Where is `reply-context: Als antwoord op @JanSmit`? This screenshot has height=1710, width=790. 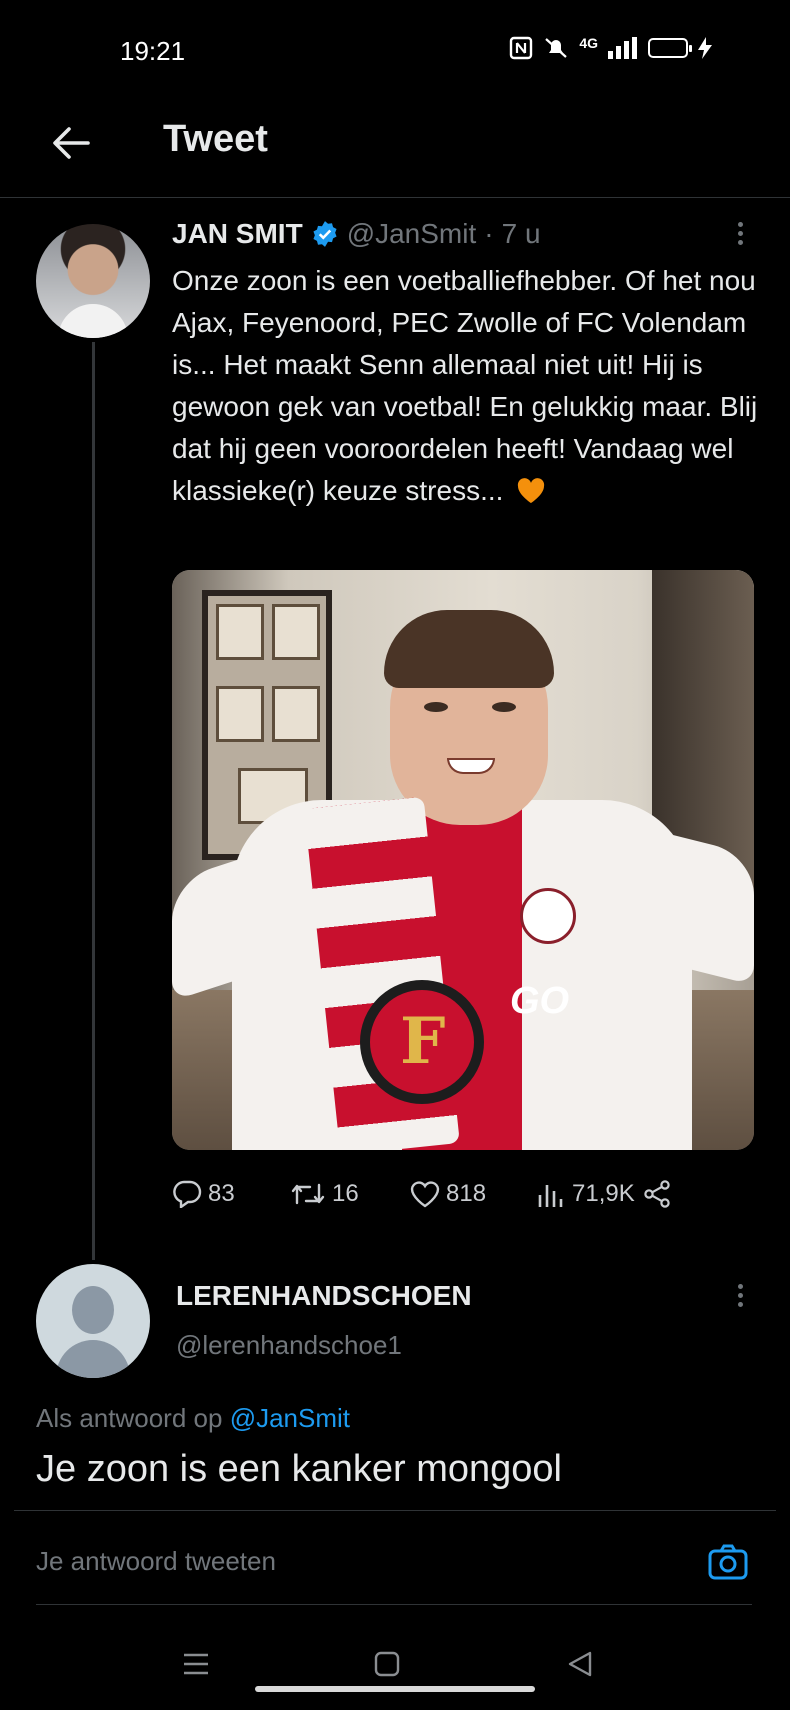
reply-context: Als antwoord op @JanSmit is located at coordinates (193, 1418).